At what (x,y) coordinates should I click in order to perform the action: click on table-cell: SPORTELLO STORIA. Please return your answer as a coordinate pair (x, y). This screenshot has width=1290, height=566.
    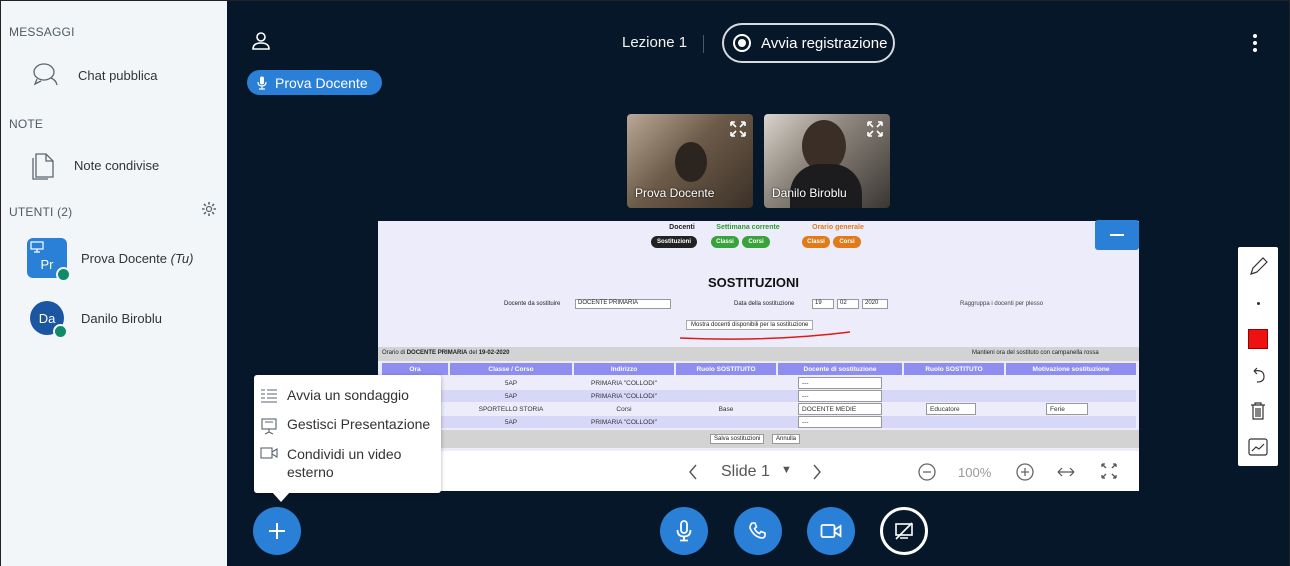
    Looking at the image, I should click on (511, 409).